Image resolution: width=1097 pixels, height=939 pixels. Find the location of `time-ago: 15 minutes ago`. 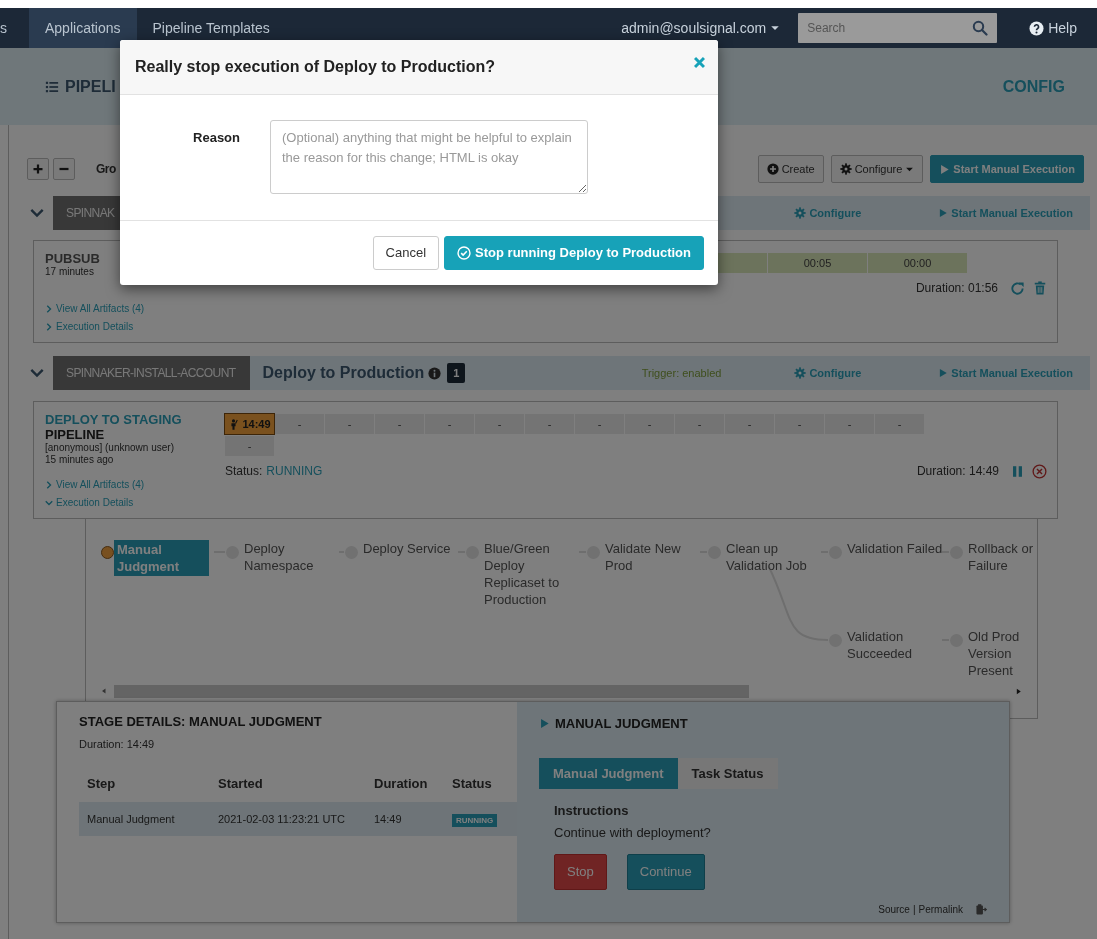

time-ago: 15 minutes ago is located at coordinates (80, 460).